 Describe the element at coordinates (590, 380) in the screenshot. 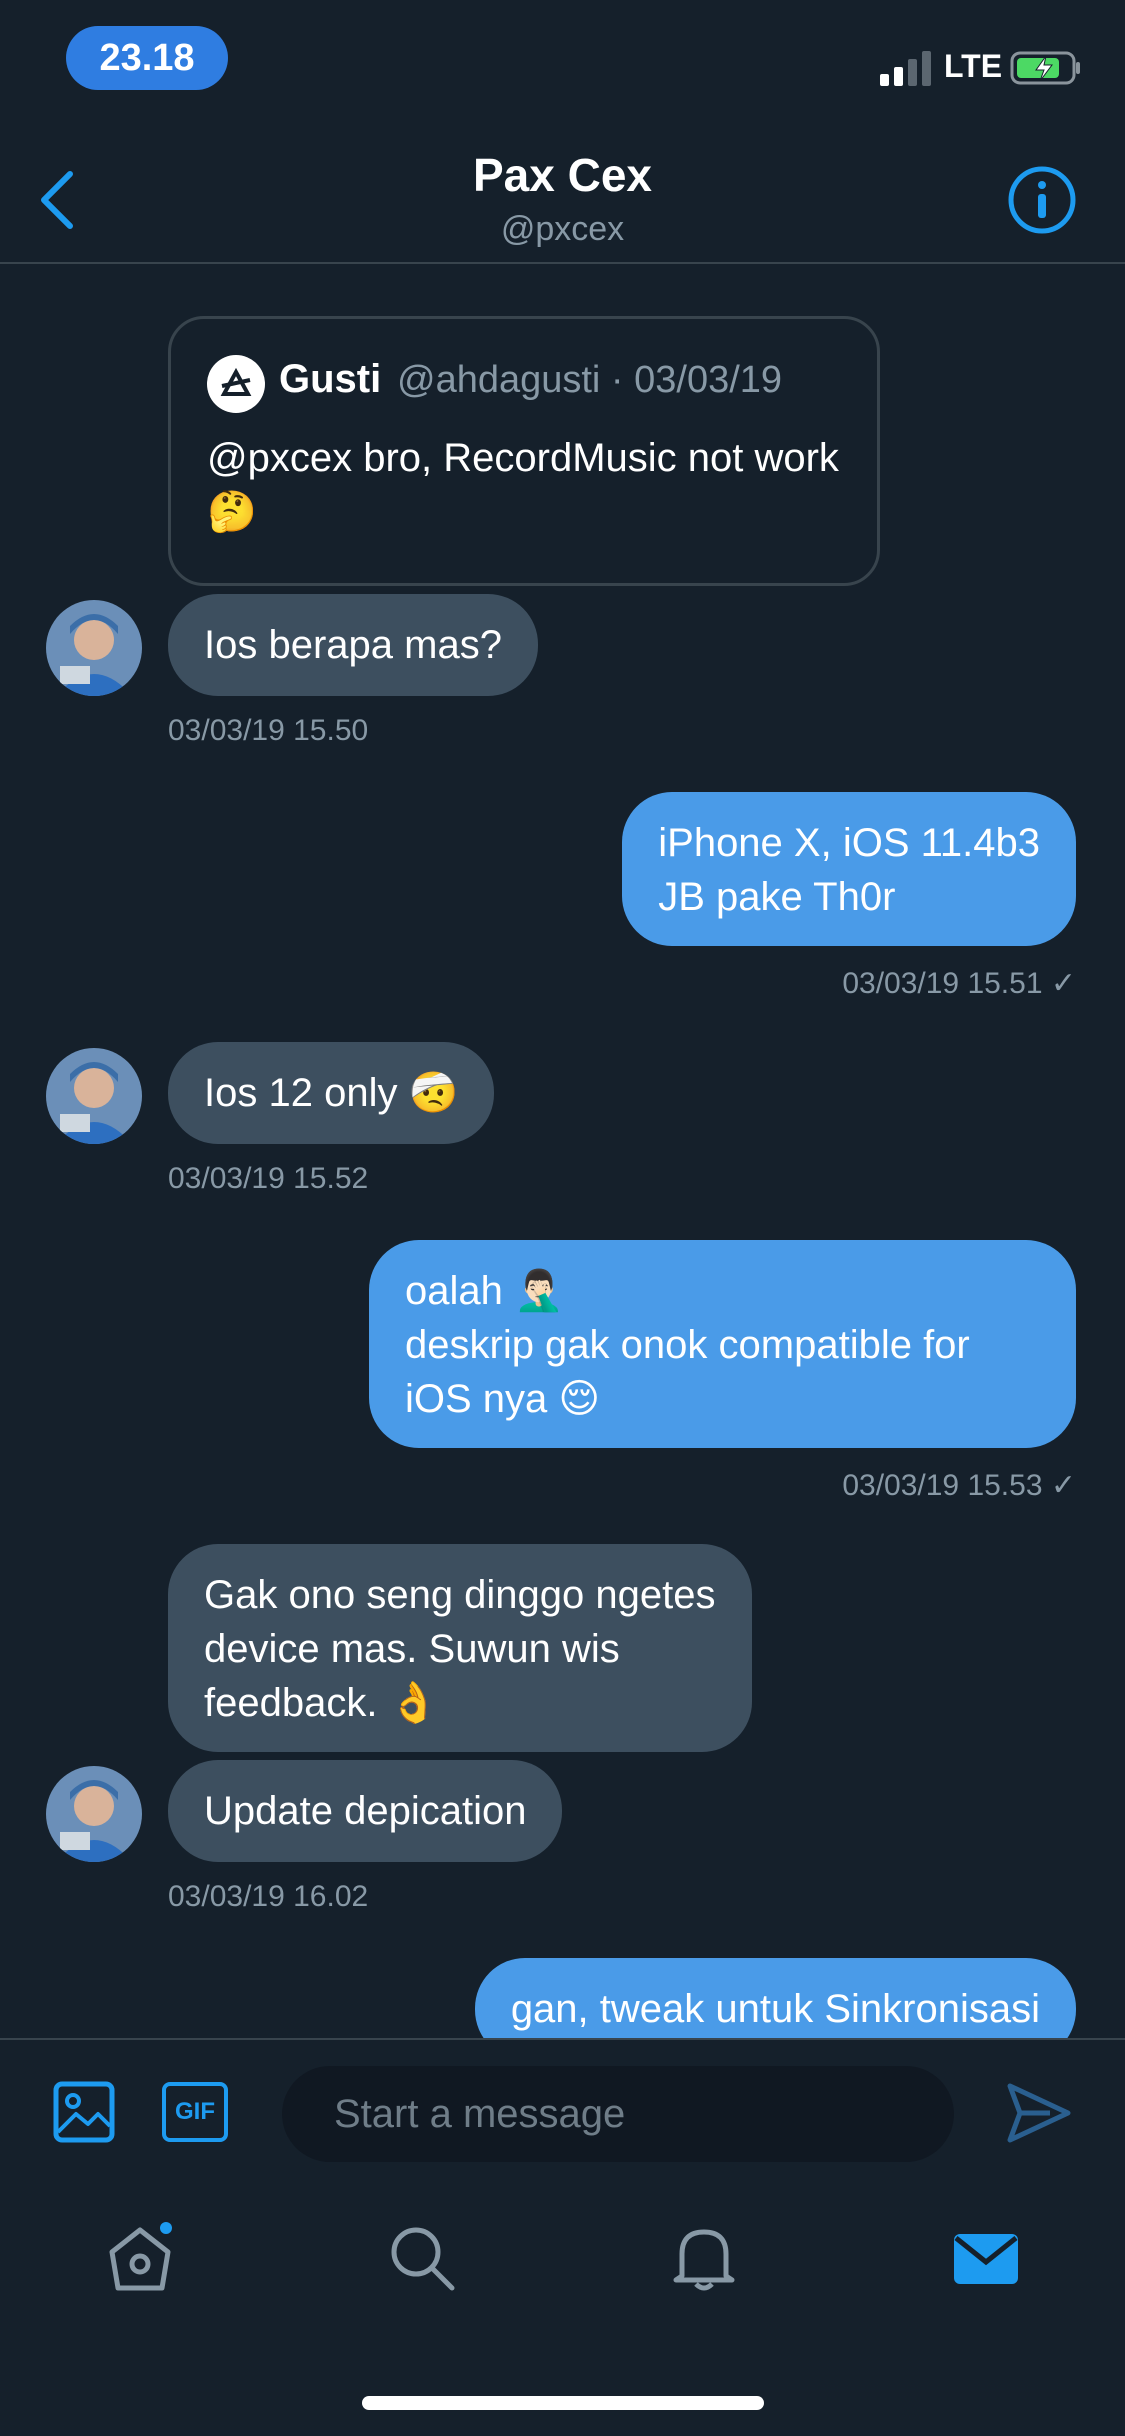

I see `quoted-tweet-meta: @ahdagusti · 03/03/19` at that location.